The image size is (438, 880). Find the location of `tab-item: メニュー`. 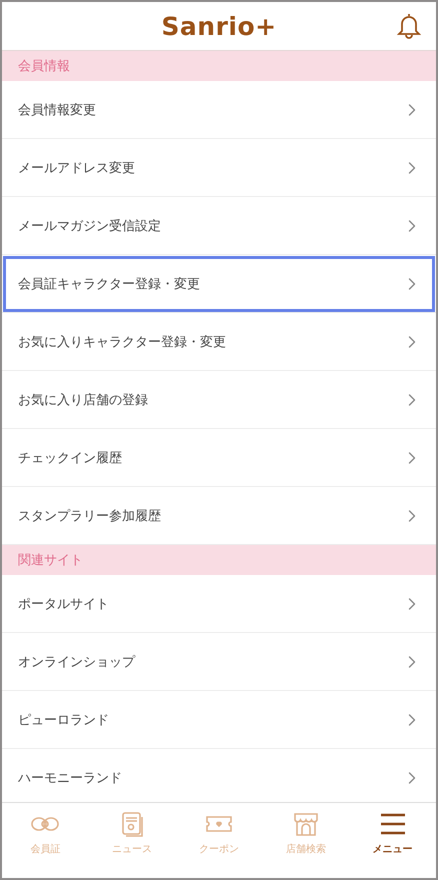

tab-item: メニュー is located at coordinates (393, 844).